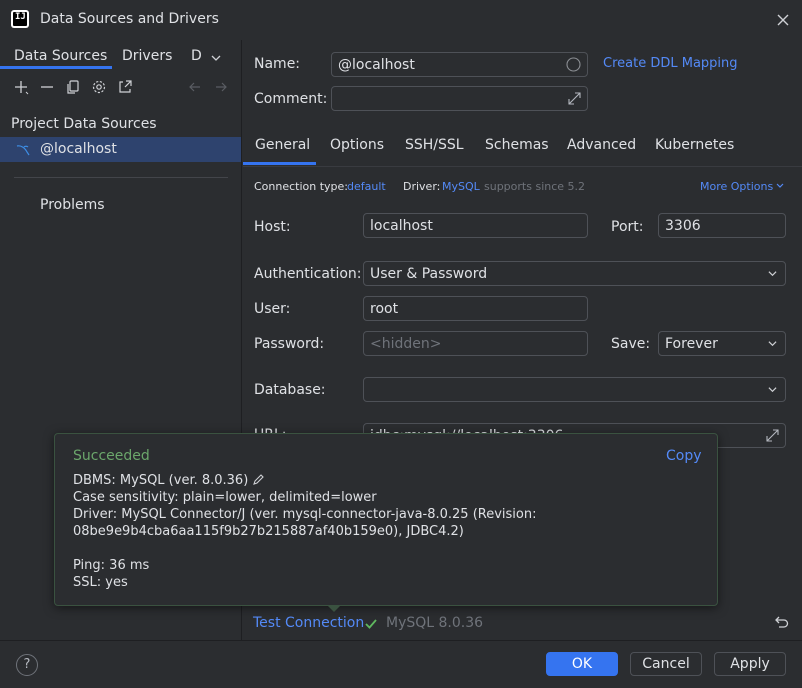  I want to click on database-select, so click(574, 389).